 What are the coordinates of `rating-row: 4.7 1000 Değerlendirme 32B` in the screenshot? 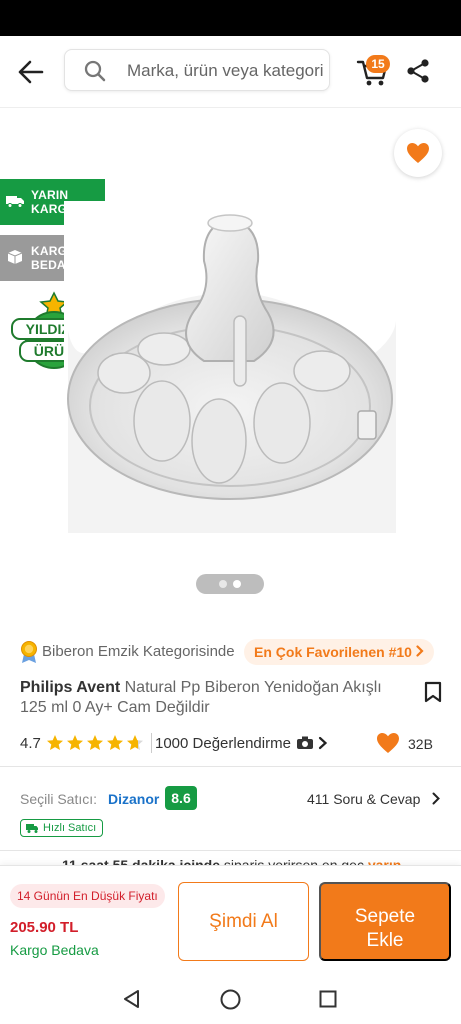 It's located at (232, 743).